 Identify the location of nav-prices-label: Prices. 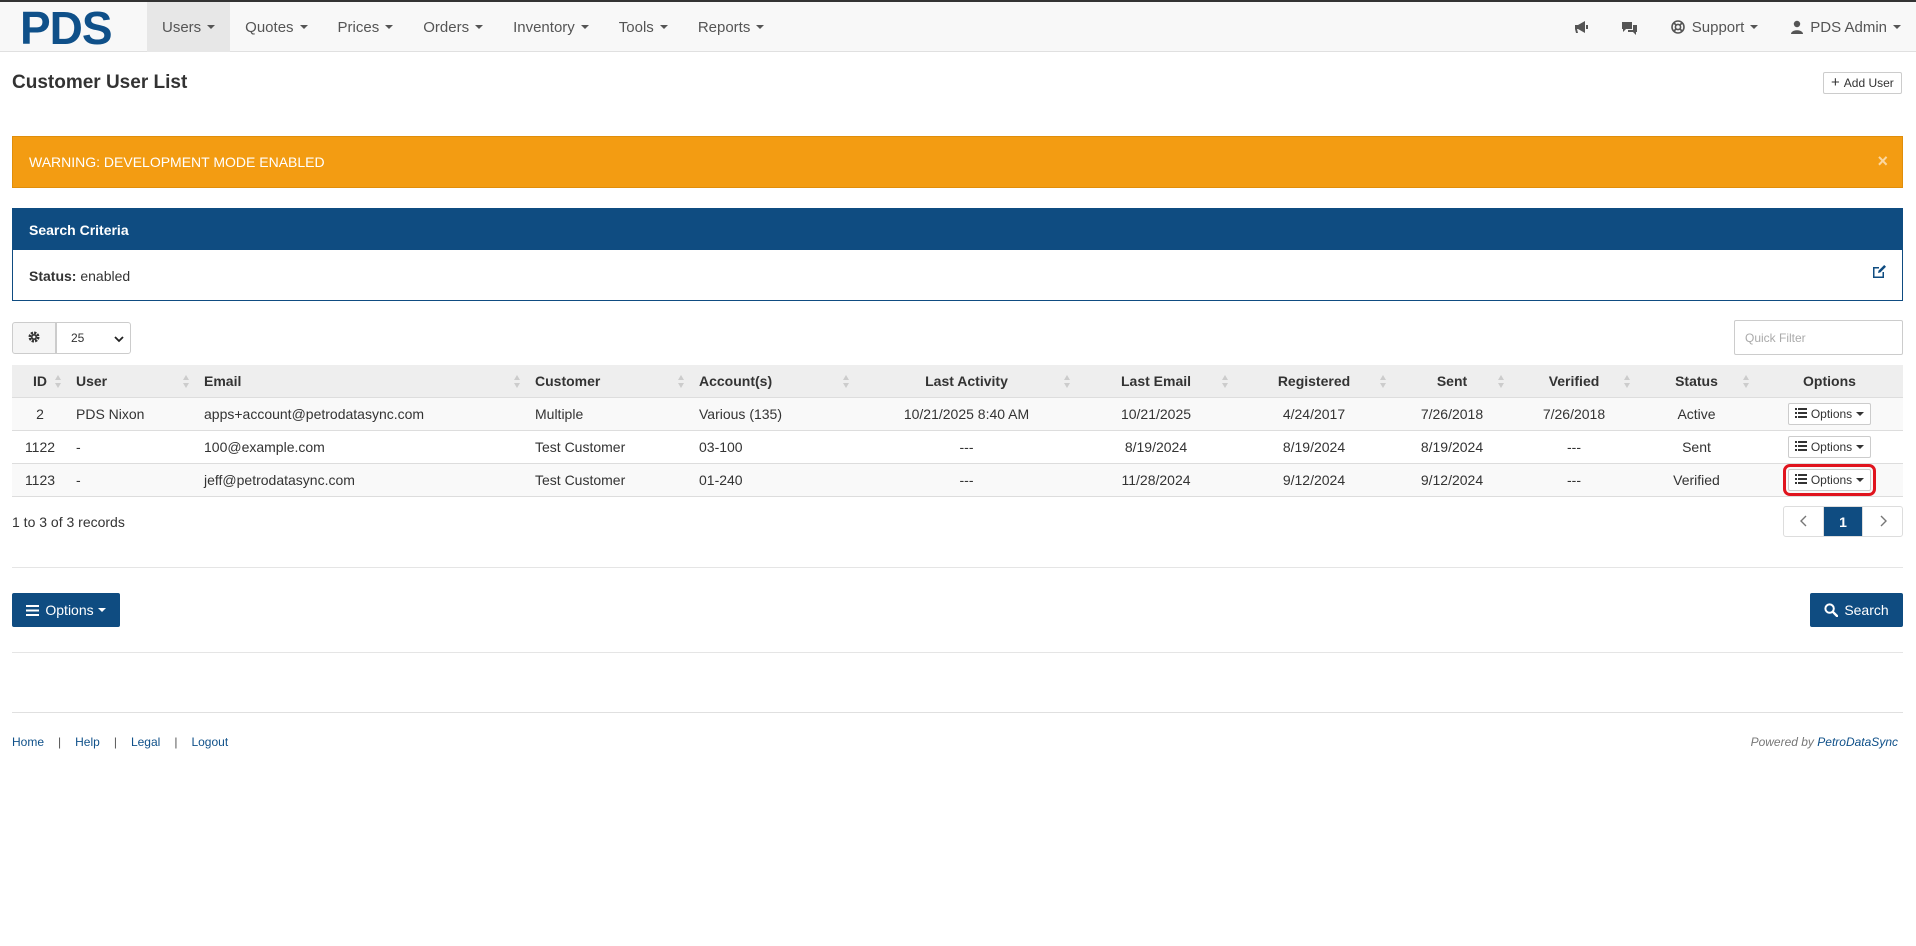
(358, 27).